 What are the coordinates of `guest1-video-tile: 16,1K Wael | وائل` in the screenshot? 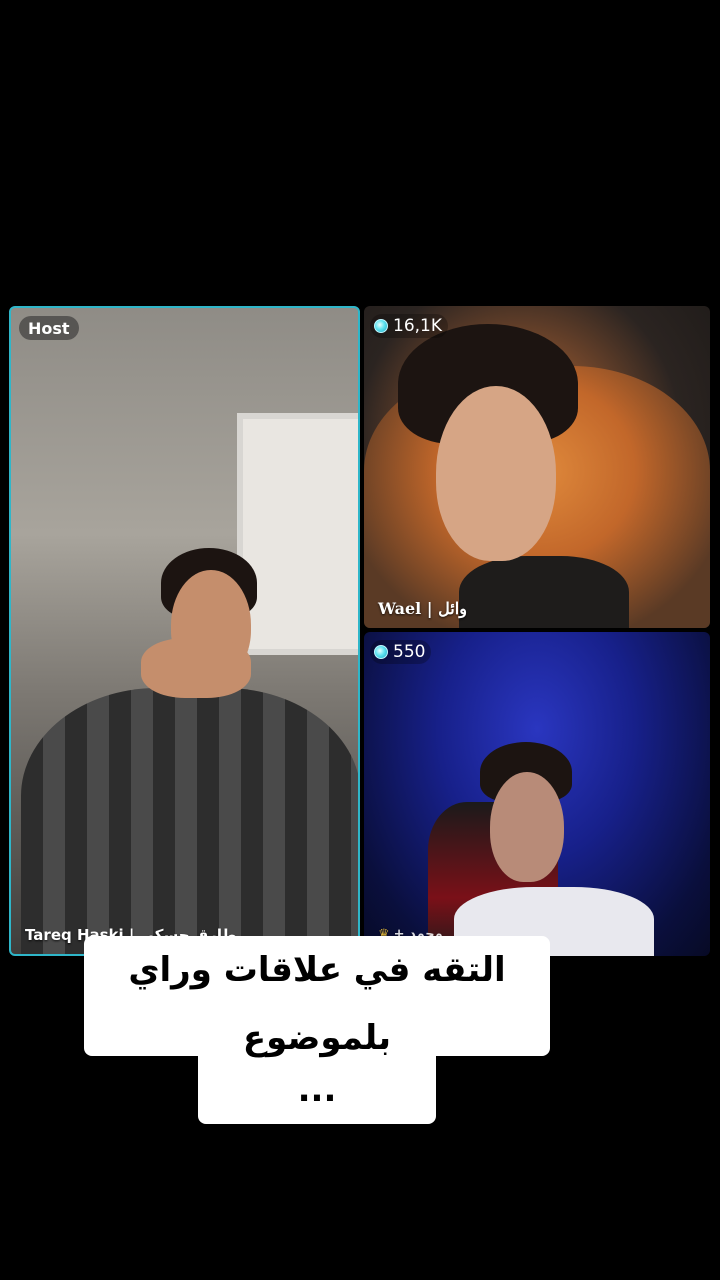 It's located at (537, 467).